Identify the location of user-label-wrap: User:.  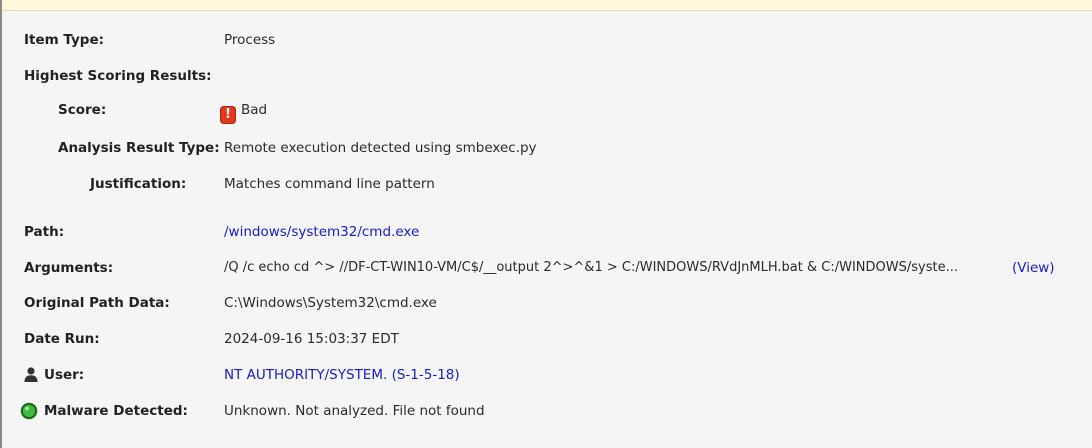
(110, 375).